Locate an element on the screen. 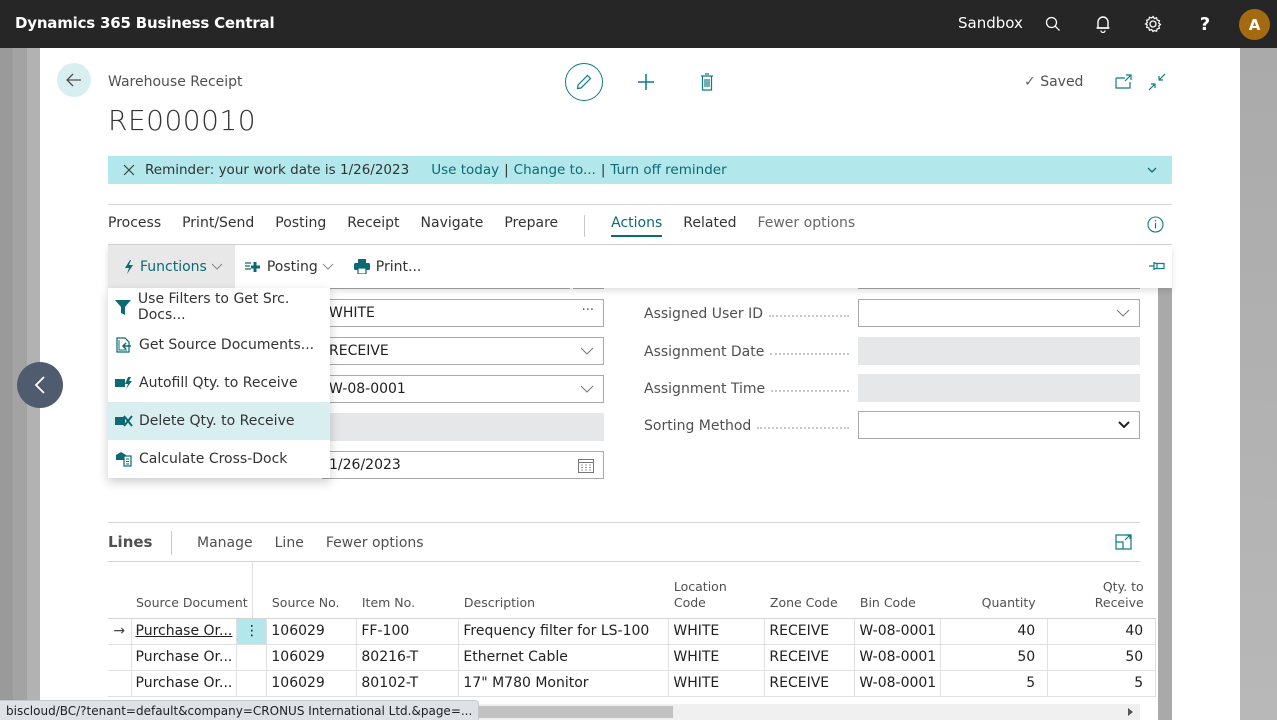 The width and height of the screenshot is (1277, 720). quantity-cell: 50 is located at coordinates (994, 657).